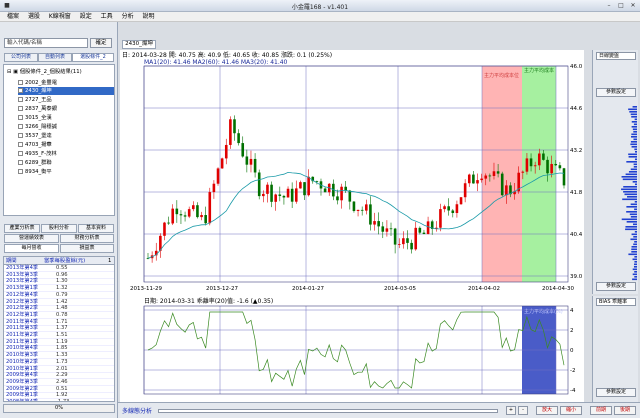 This screenshot has width=640, height=418. Describe the element at coordinates (328, 411) in the screenshot. I see `time-scrollbar` at that location.